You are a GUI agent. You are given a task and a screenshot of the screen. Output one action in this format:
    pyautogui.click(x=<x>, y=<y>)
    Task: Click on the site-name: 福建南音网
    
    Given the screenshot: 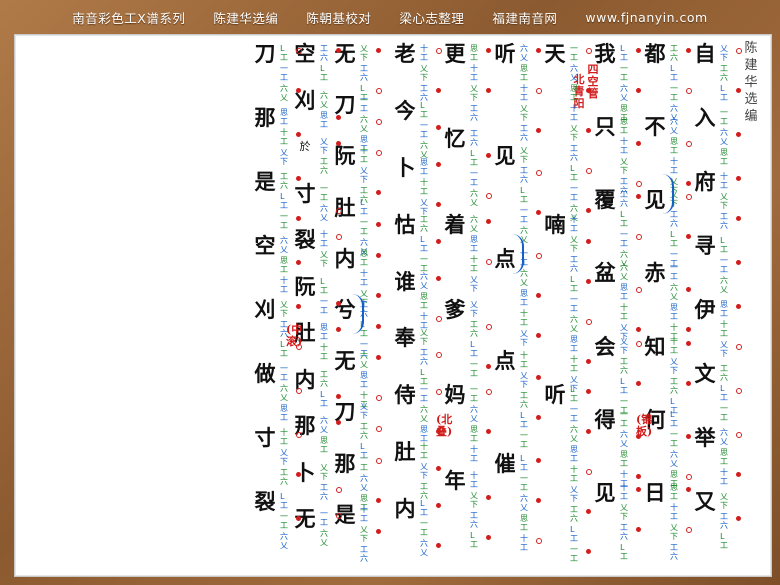 What is the action you would take?
    pyautogui.click(x=524, y=17)
    